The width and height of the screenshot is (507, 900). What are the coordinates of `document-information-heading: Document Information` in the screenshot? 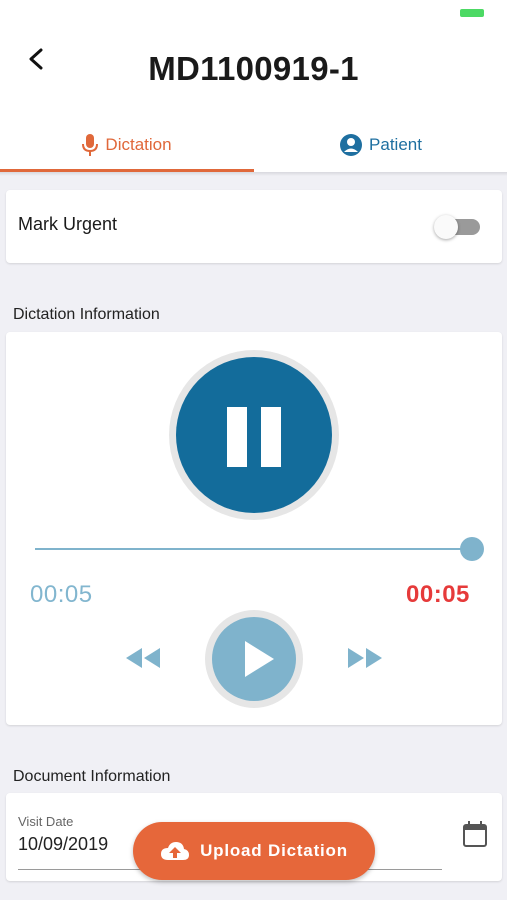 It's located at (92, 776).